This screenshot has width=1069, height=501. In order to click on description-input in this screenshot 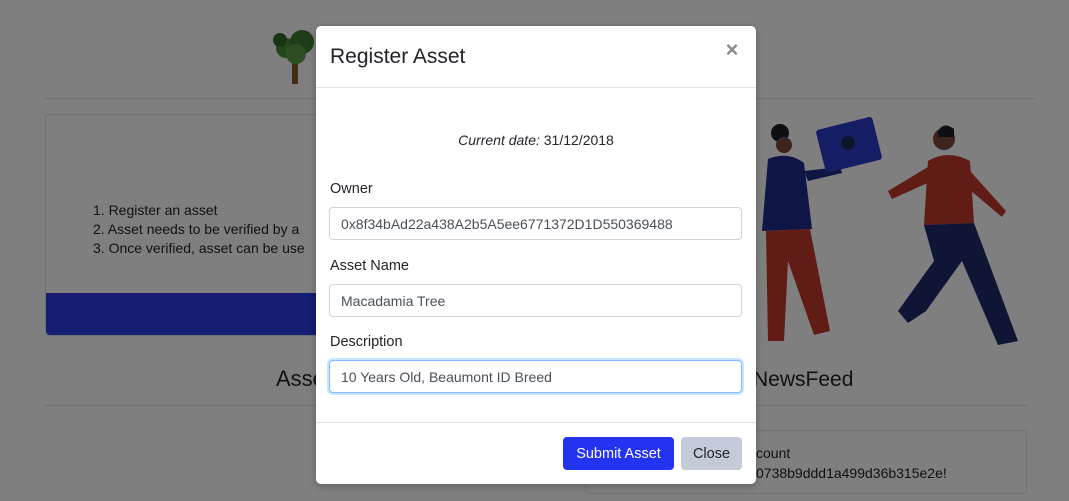, I will do `click(535, 376)`.